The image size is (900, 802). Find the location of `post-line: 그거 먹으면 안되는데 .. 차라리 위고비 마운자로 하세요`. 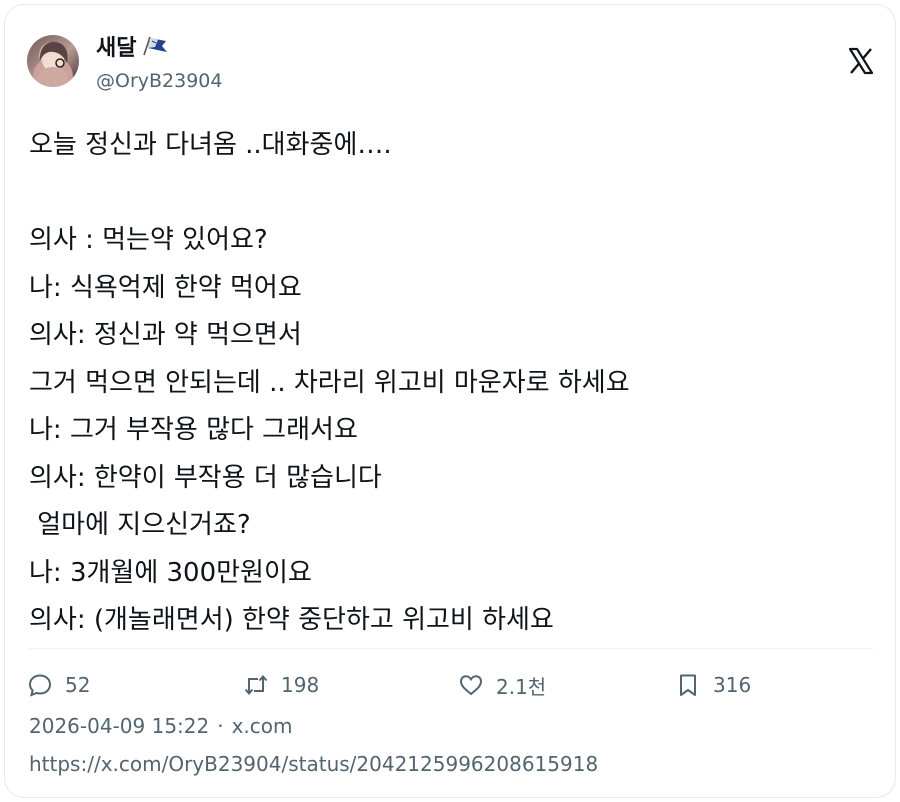

post-line: 그거 먹으면 안되는데 .. 차라리 위고비 마운자로 하세요 is located at coordinates (329, 382).